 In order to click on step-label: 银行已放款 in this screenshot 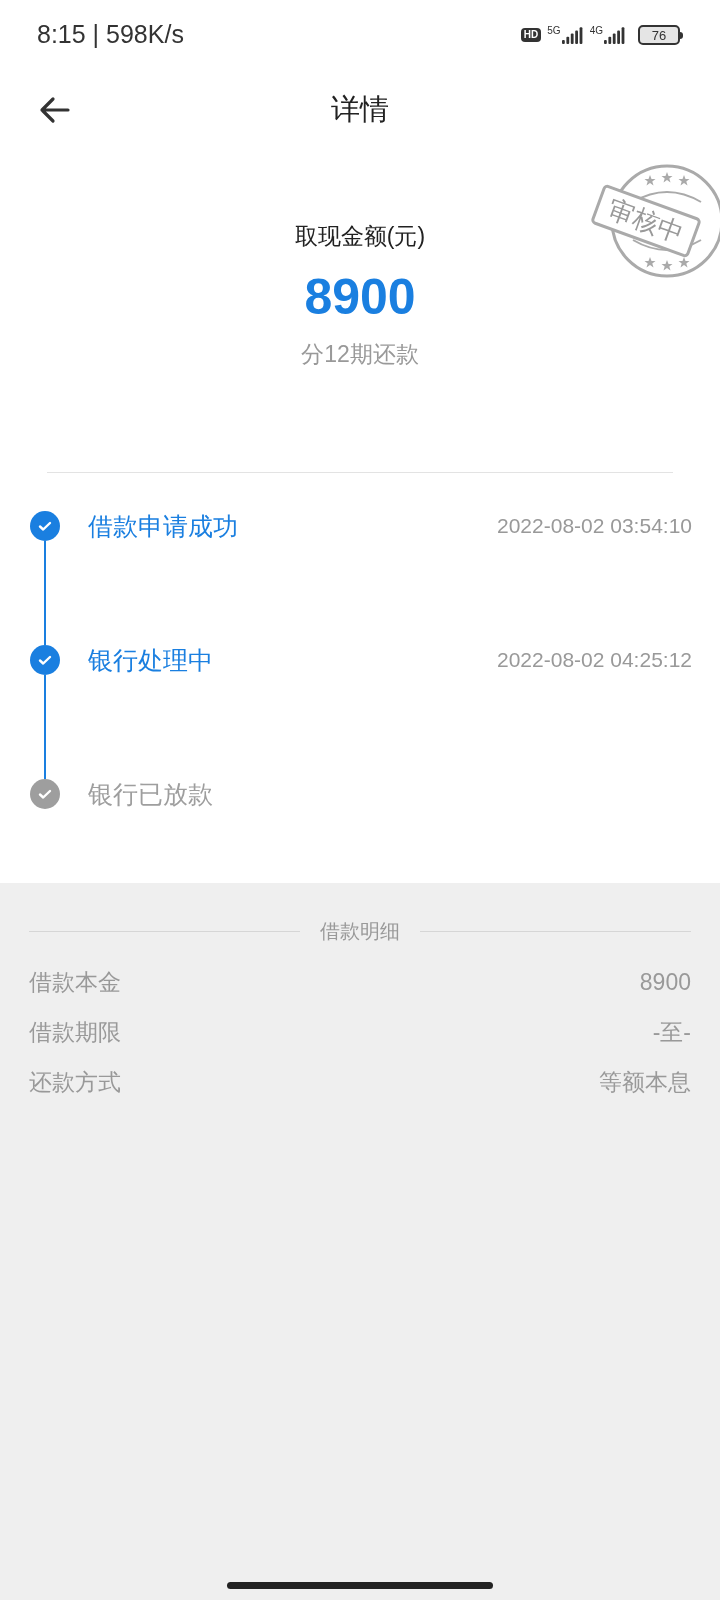, I will do `click(150, 794)`.